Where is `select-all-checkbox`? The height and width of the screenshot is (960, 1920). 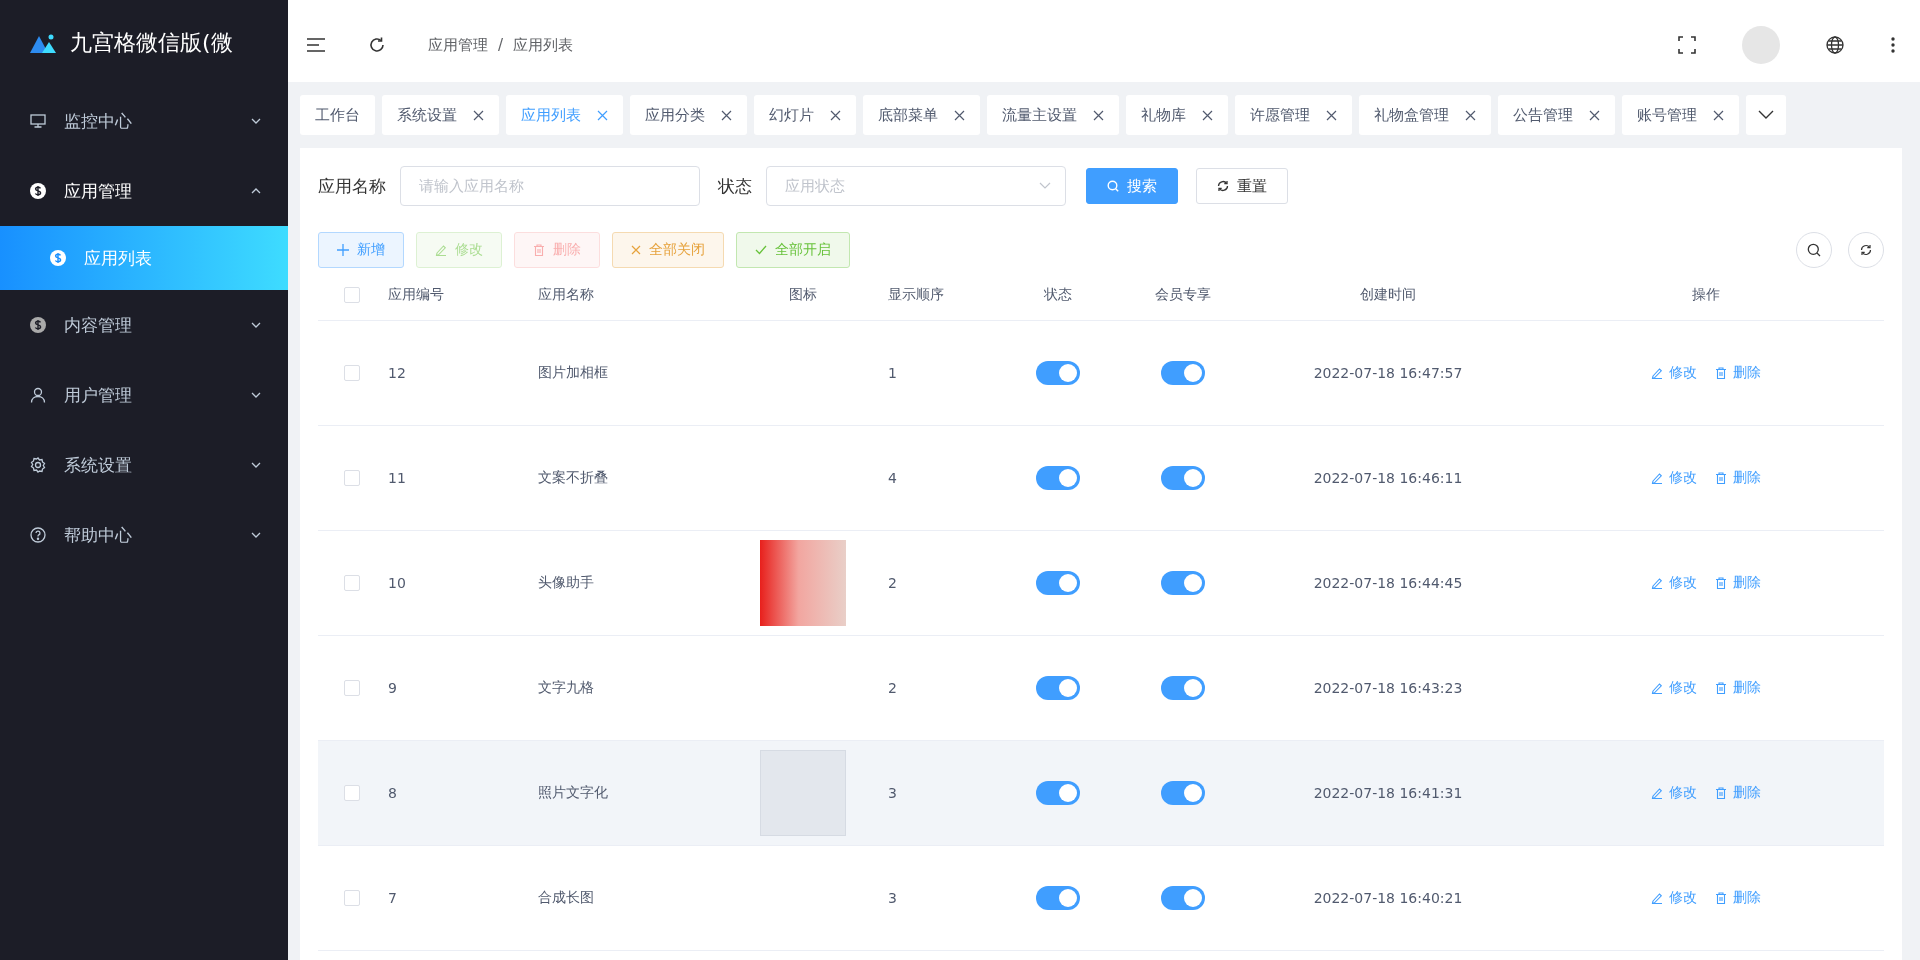 select-all-checkbox is located at coordinates (352, 295).